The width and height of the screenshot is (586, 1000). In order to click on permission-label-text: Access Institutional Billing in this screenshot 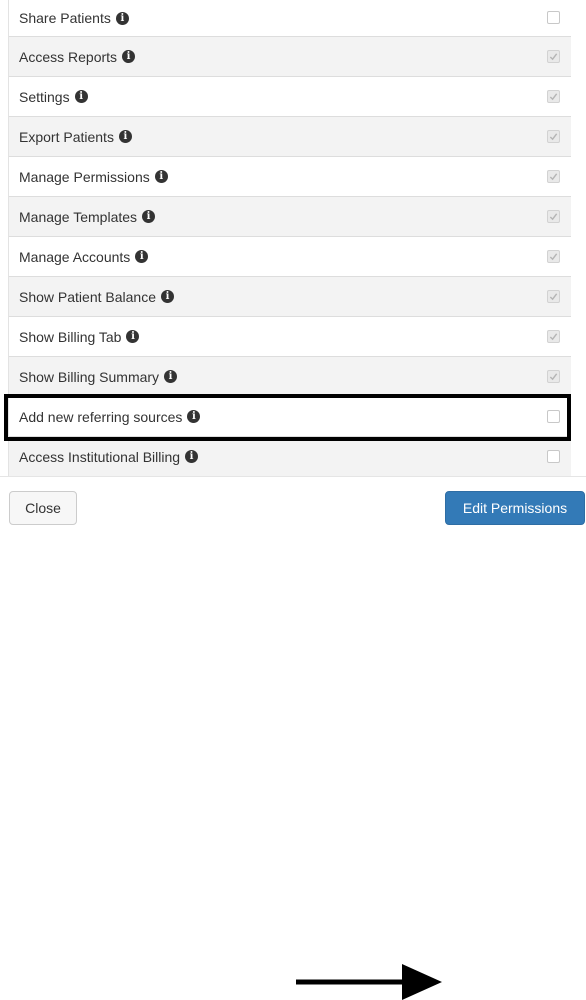, I will do `click(100, 456)`.